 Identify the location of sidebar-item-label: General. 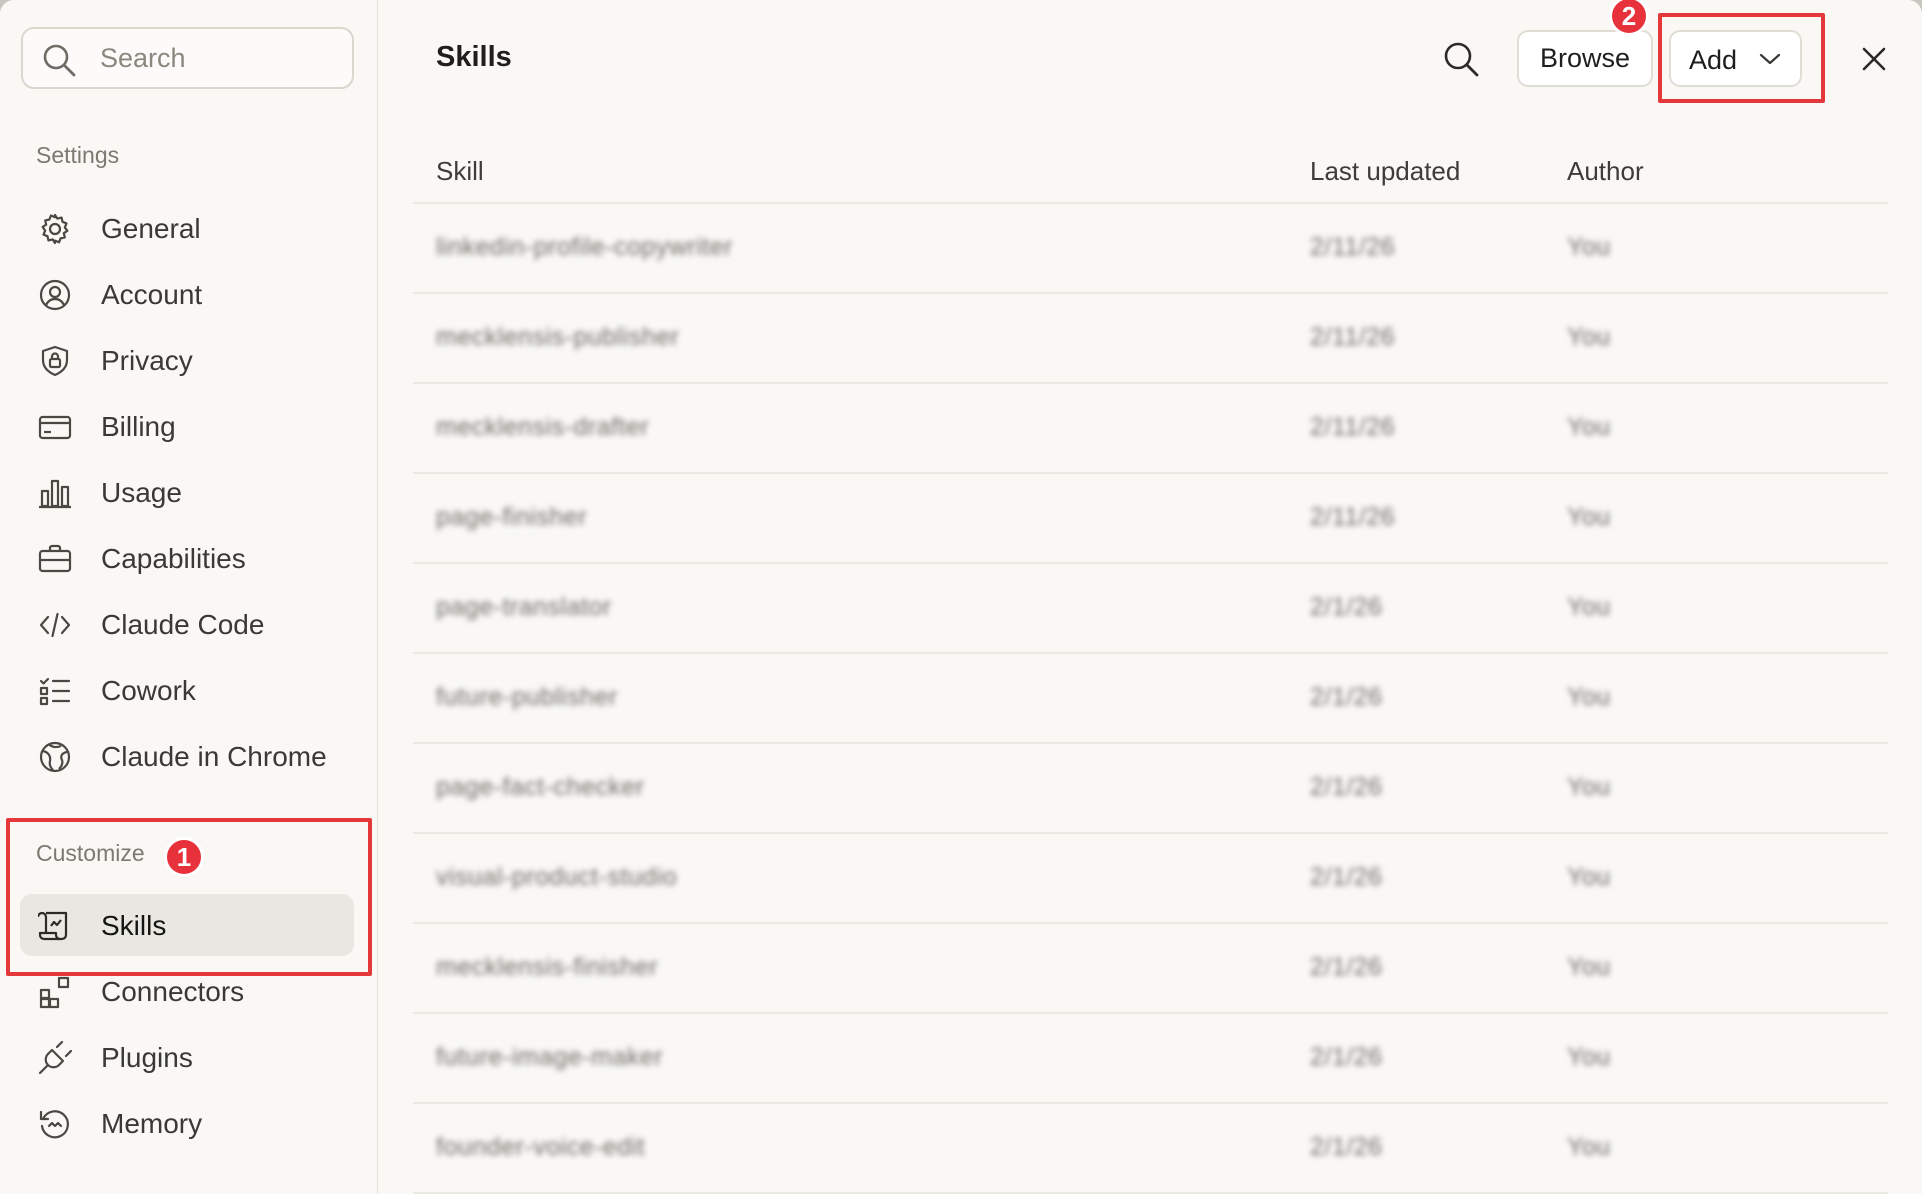
(151, 228).